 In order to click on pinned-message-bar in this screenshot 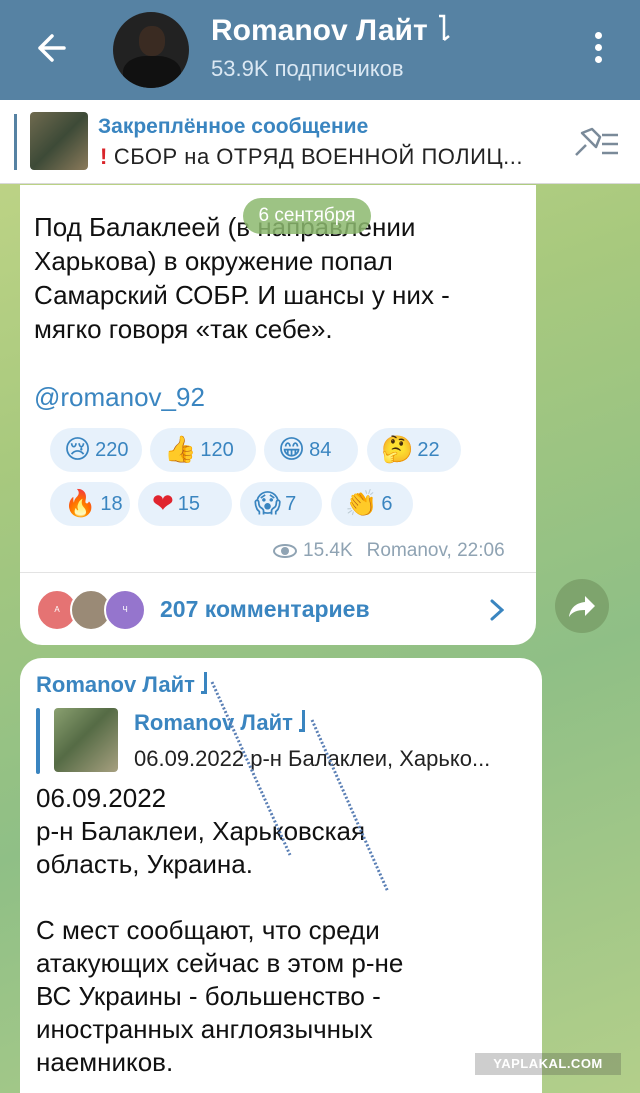, I will do `click(320, 142)`.